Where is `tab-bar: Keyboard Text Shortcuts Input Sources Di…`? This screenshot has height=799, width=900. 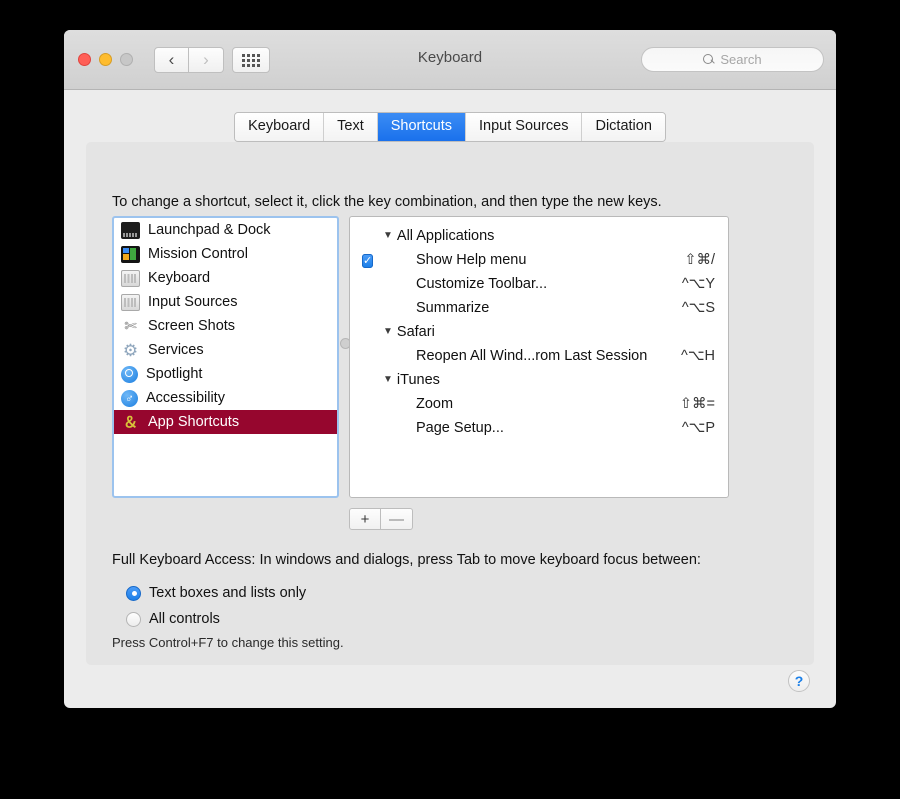 tab-bar: Keyboard Text Shortcuts Input Sources Di… is located at coordinates (450, 116).